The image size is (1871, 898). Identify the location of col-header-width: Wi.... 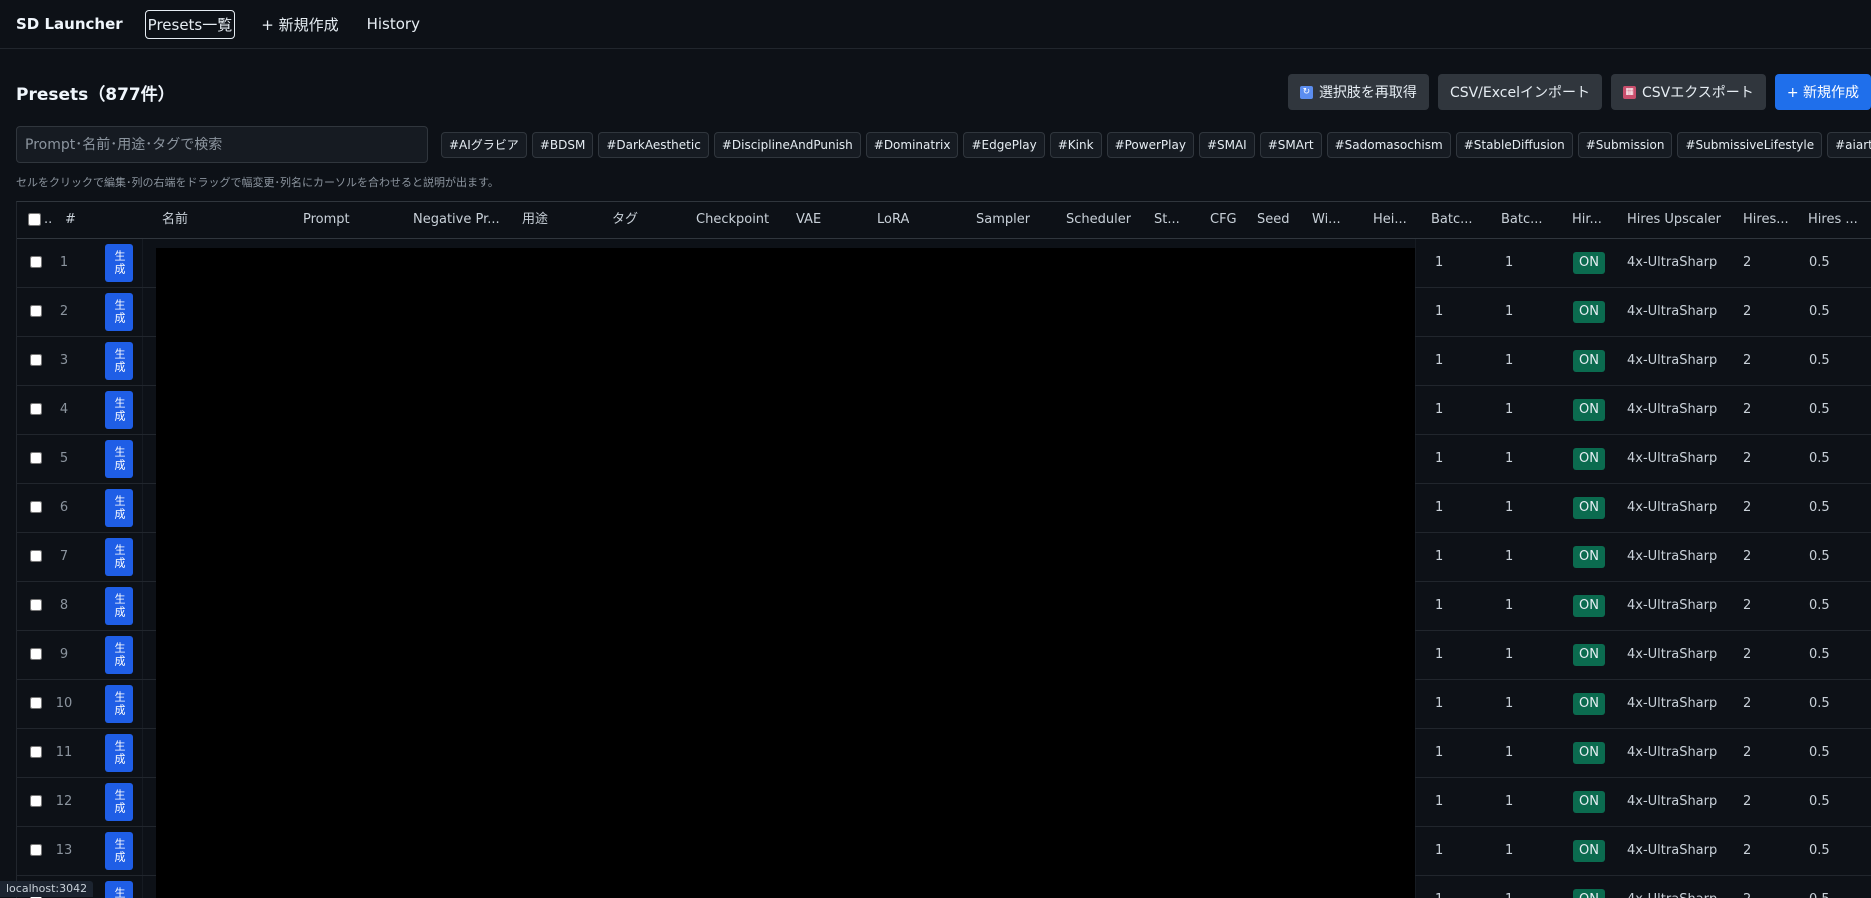
(1326, 220).